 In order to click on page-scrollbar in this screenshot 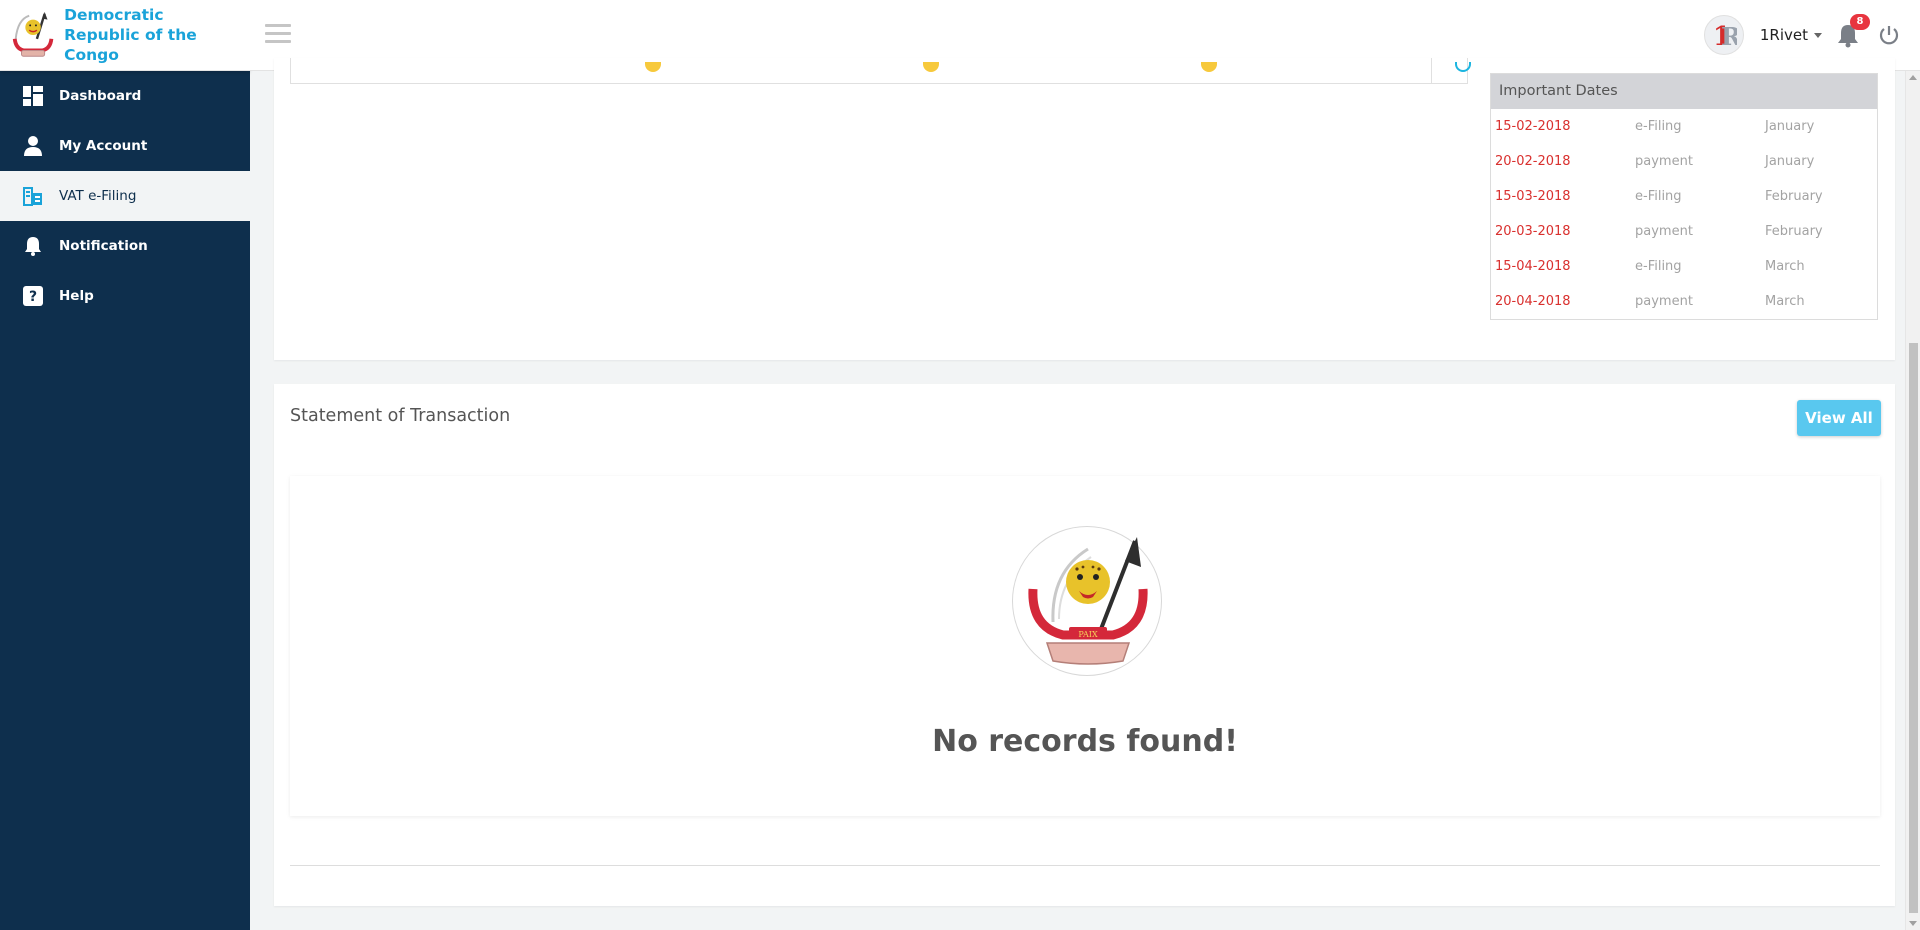, I will do `click(1912, 500)`.